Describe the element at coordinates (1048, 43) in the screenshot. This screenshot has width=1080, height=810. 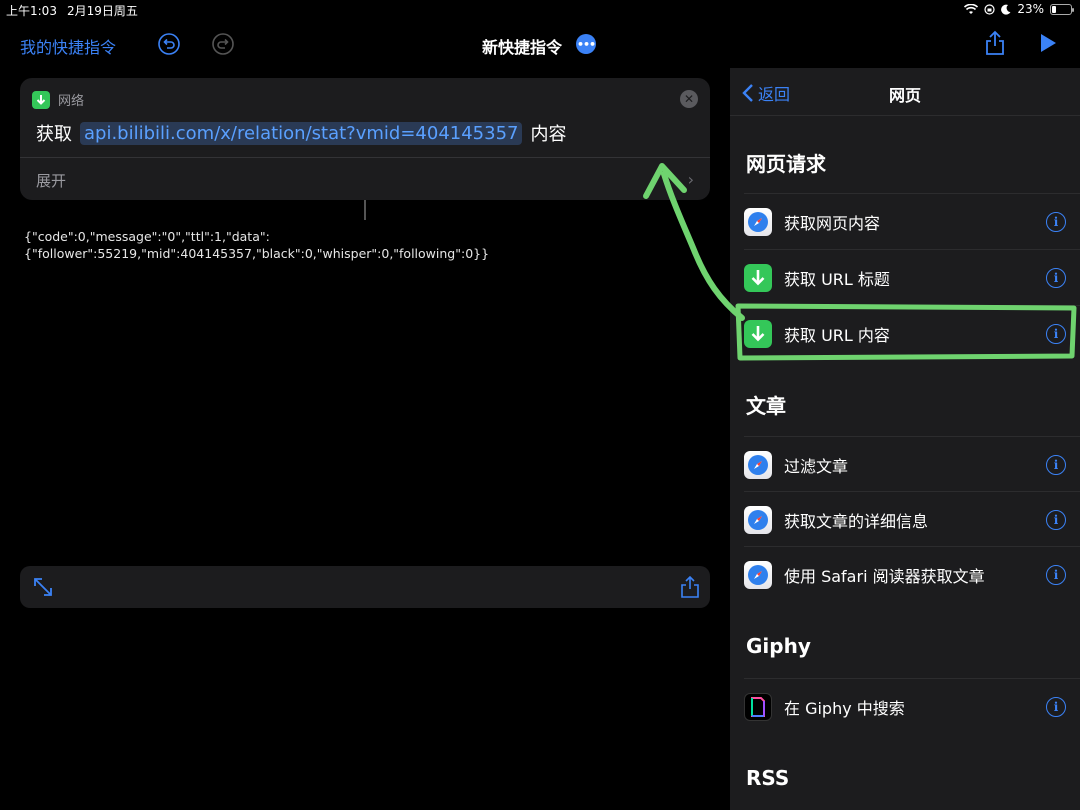
I see `play-icon` at that location.